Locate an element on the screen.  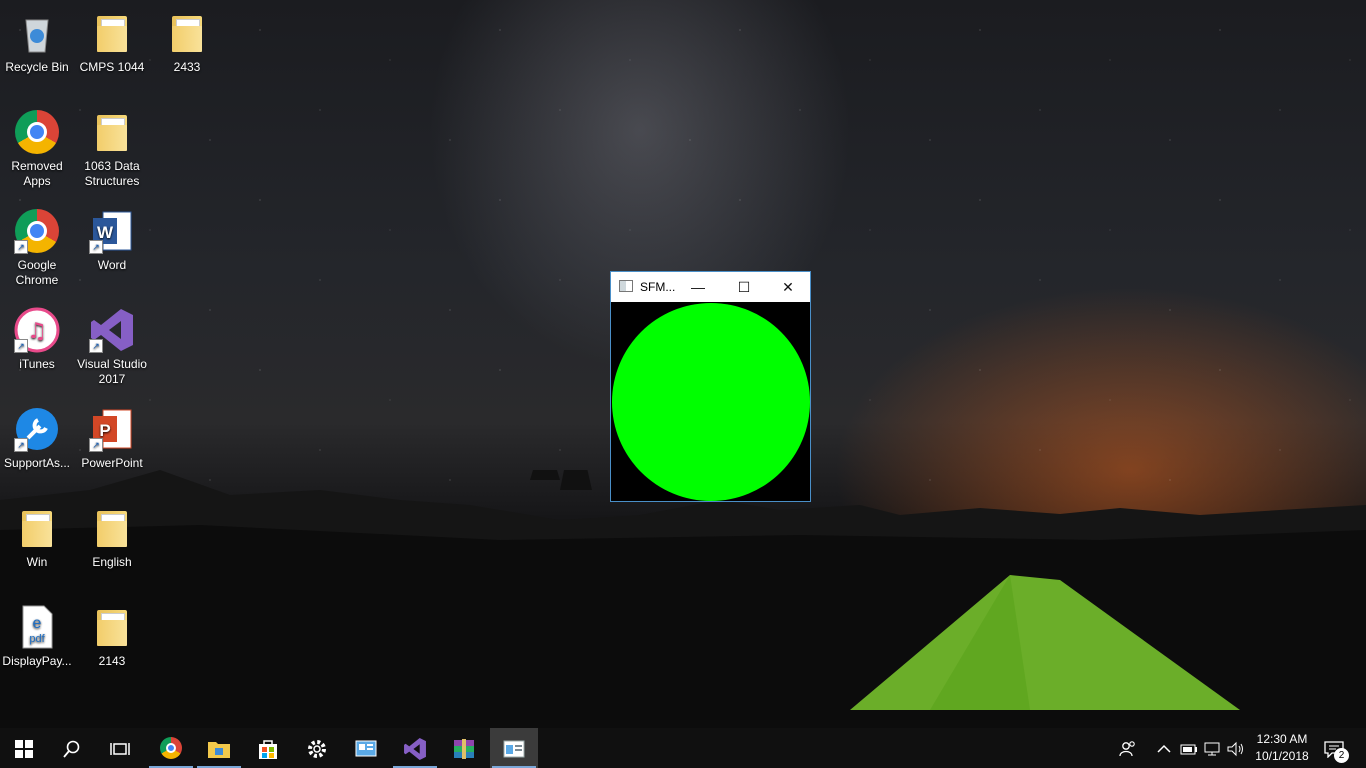
search-icon is located at coordinates (71, 749).